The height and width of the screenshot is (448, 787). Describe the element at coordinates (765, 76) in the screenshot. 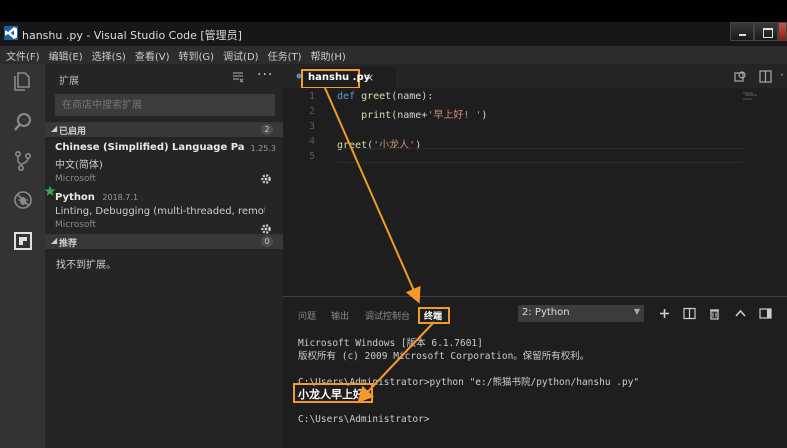

I see `split-editor-icon` at that location.